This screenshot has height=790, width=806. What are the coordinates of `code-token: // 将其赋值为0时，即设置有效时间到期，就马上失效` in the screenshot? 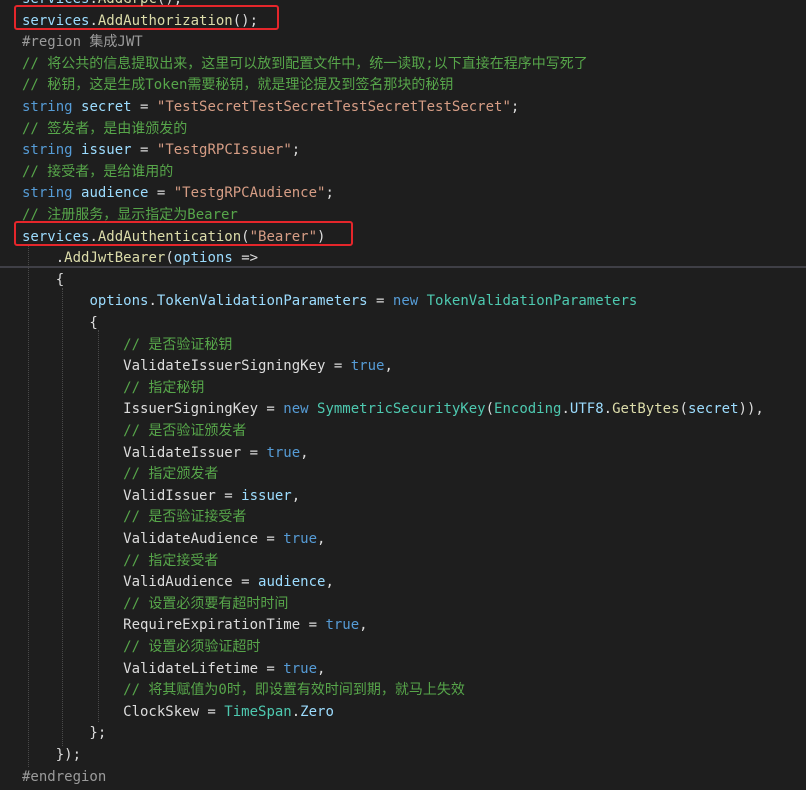 It's located at (243, 690).